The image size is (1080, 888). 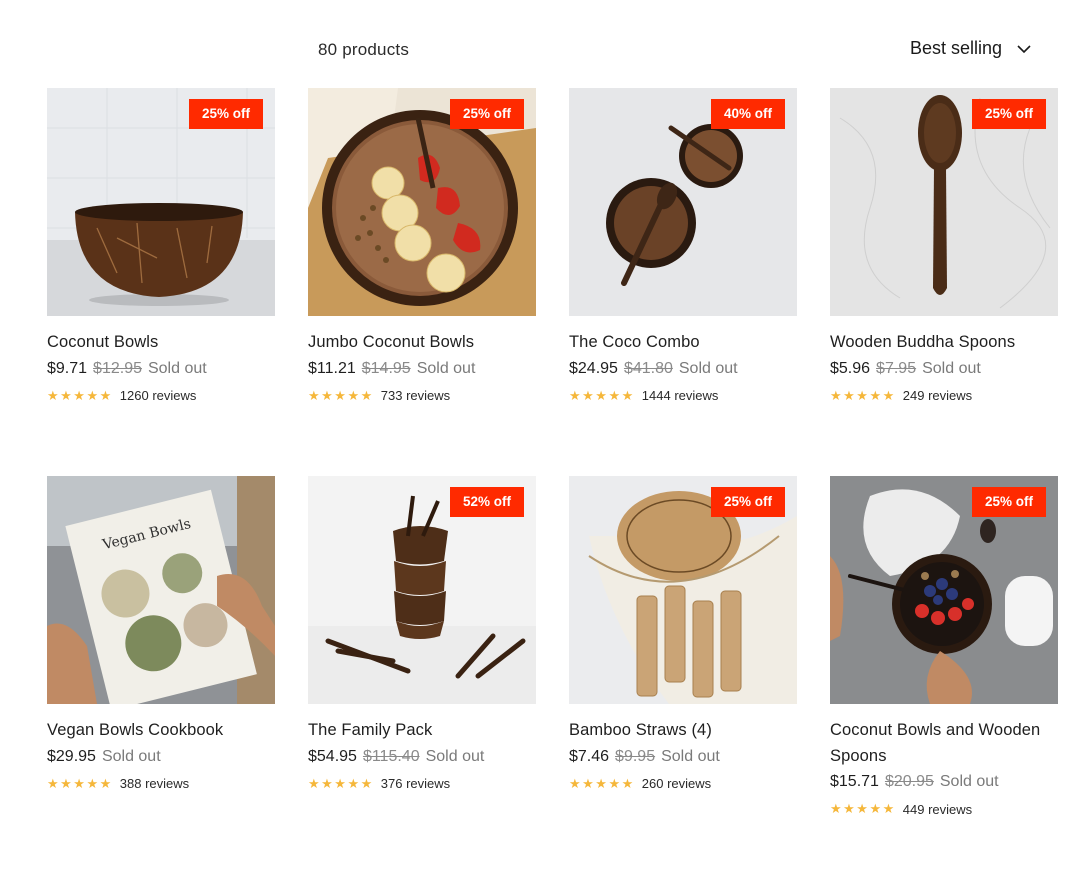 I want to click on sale-price: $11.21, so click(x=332, y=368).